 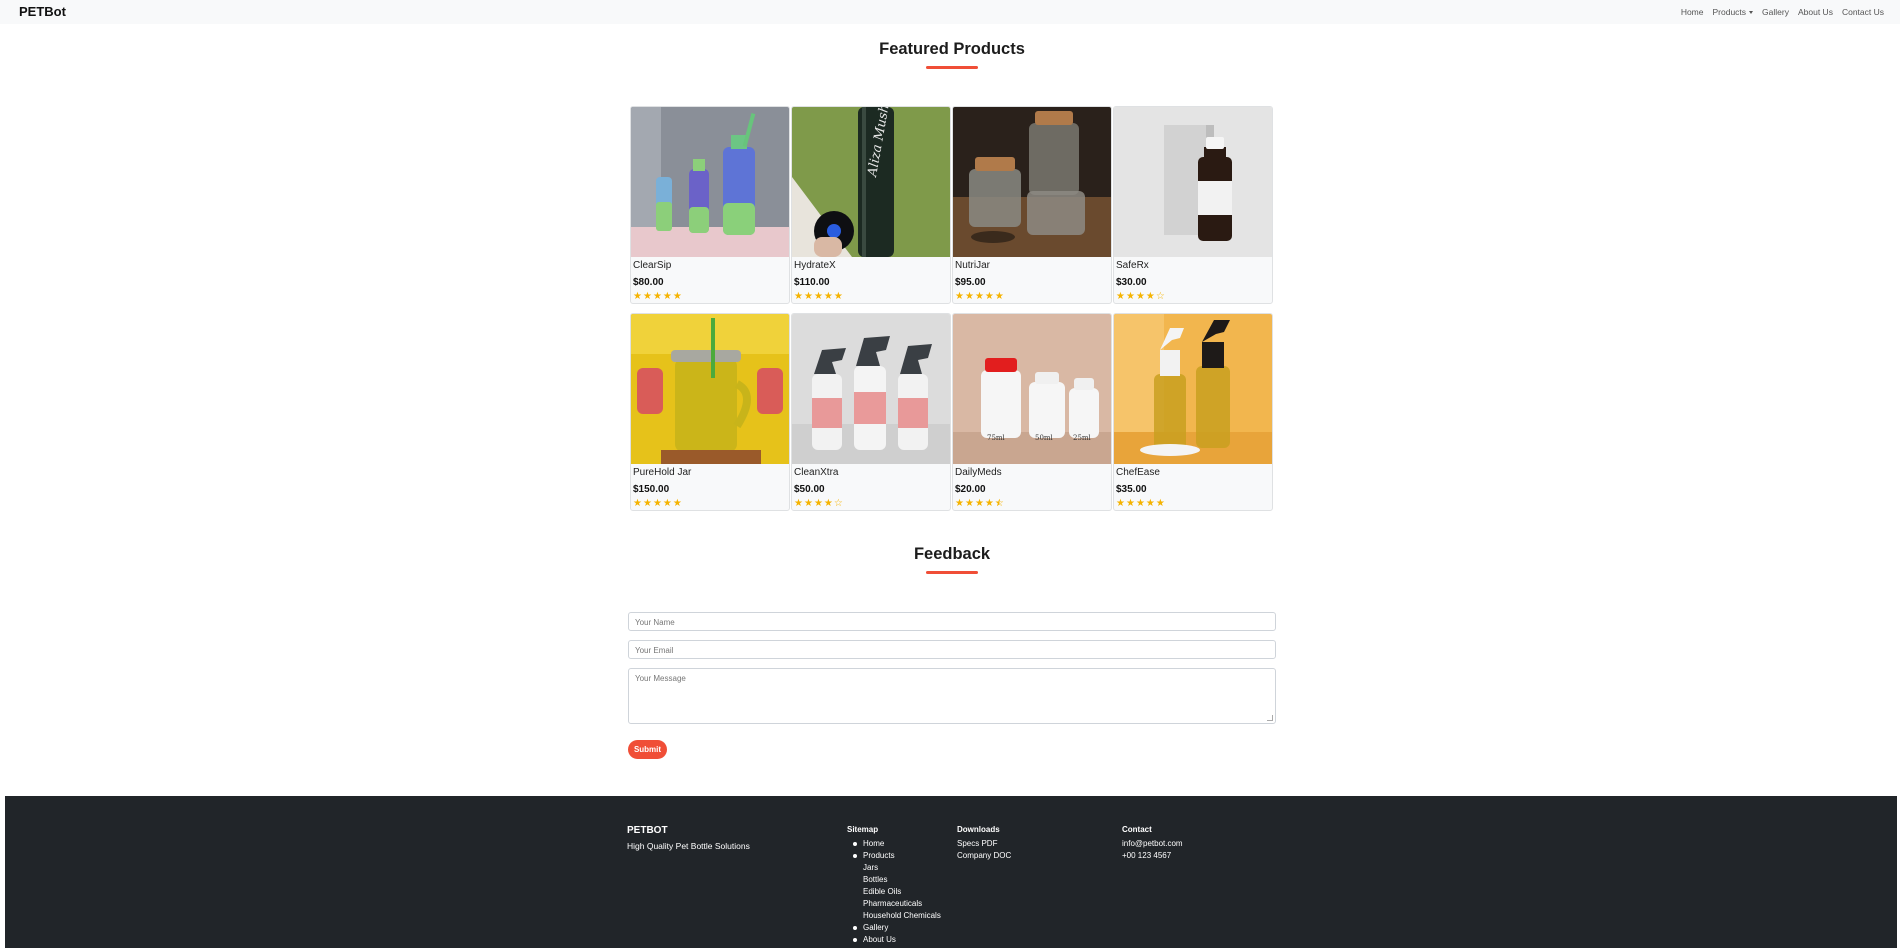 What do you see at coordinates (894, 892) in the screenshot?
I see `sitemap-edible-oils-link: Edible Oils` at bounding box center [894, 892].